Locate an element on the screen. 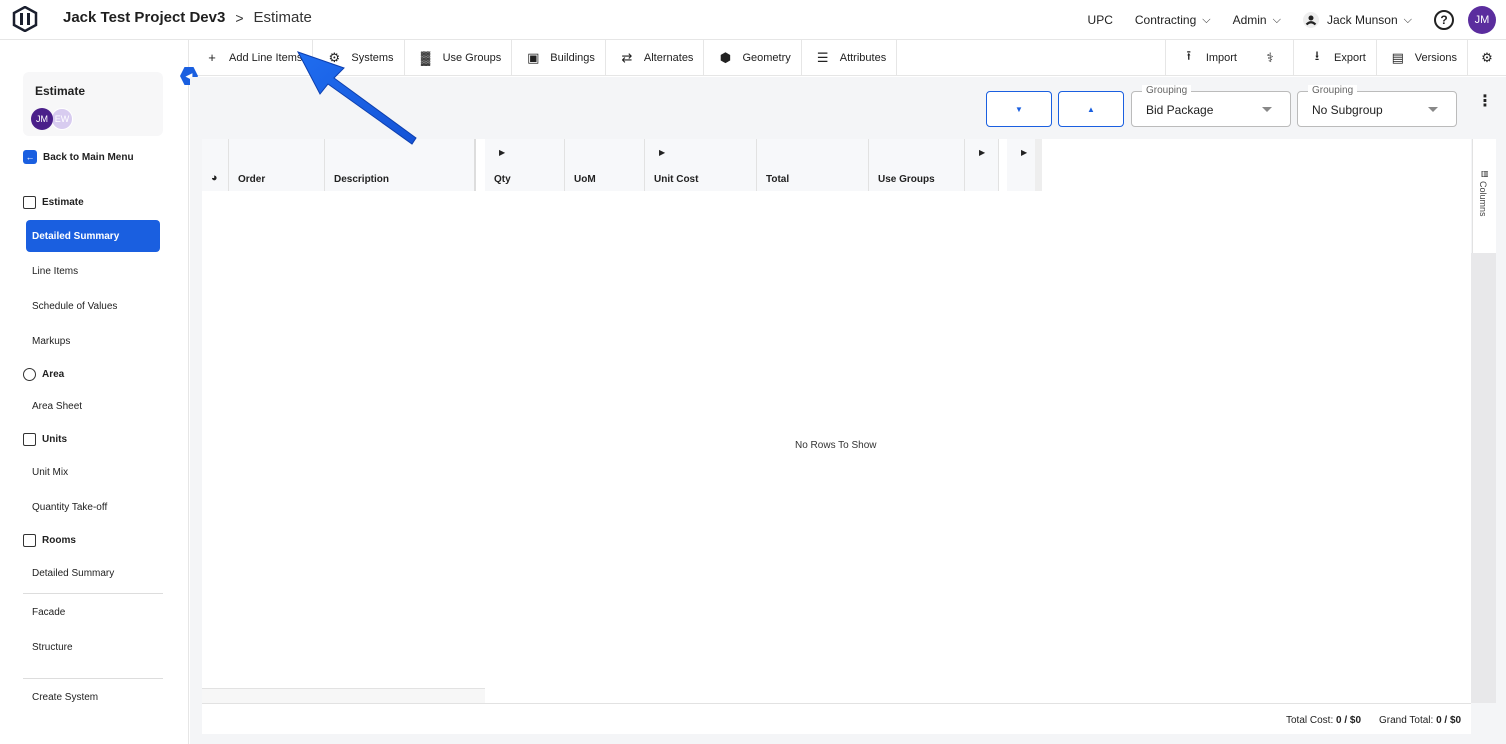 This screenshot has height=744, width=1506. columns-panel-toggle: ▥ Columns is located at coordinates (1484, 196).